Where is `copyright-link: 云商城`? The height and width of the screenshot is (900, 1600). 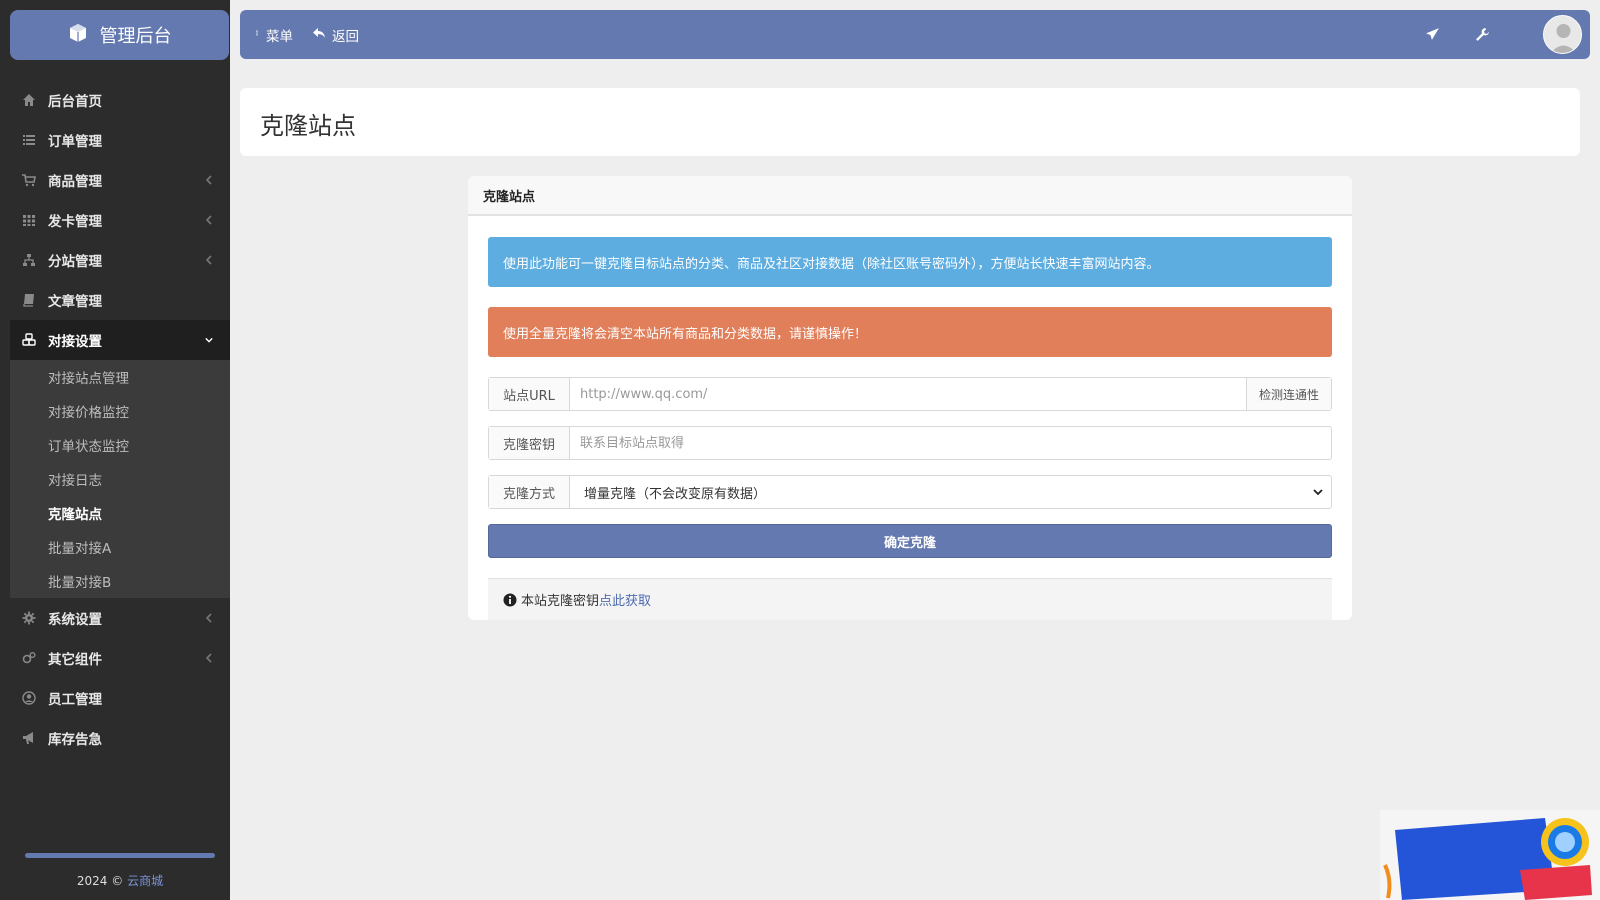
copyright-link: 云商城 is located at coordinates (145, 881).